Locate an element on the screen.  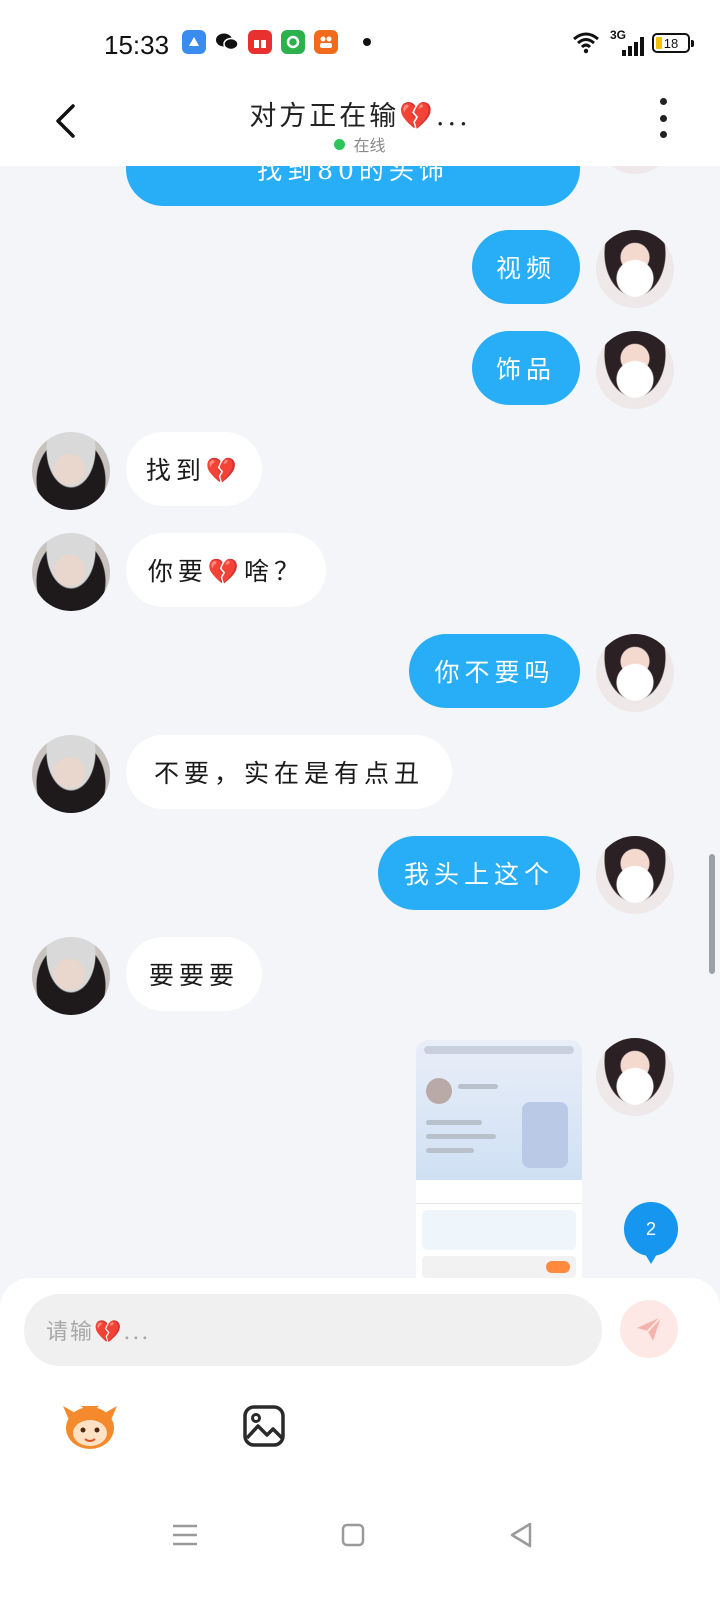
home-nav-button is located at coordinates (353, 1535).